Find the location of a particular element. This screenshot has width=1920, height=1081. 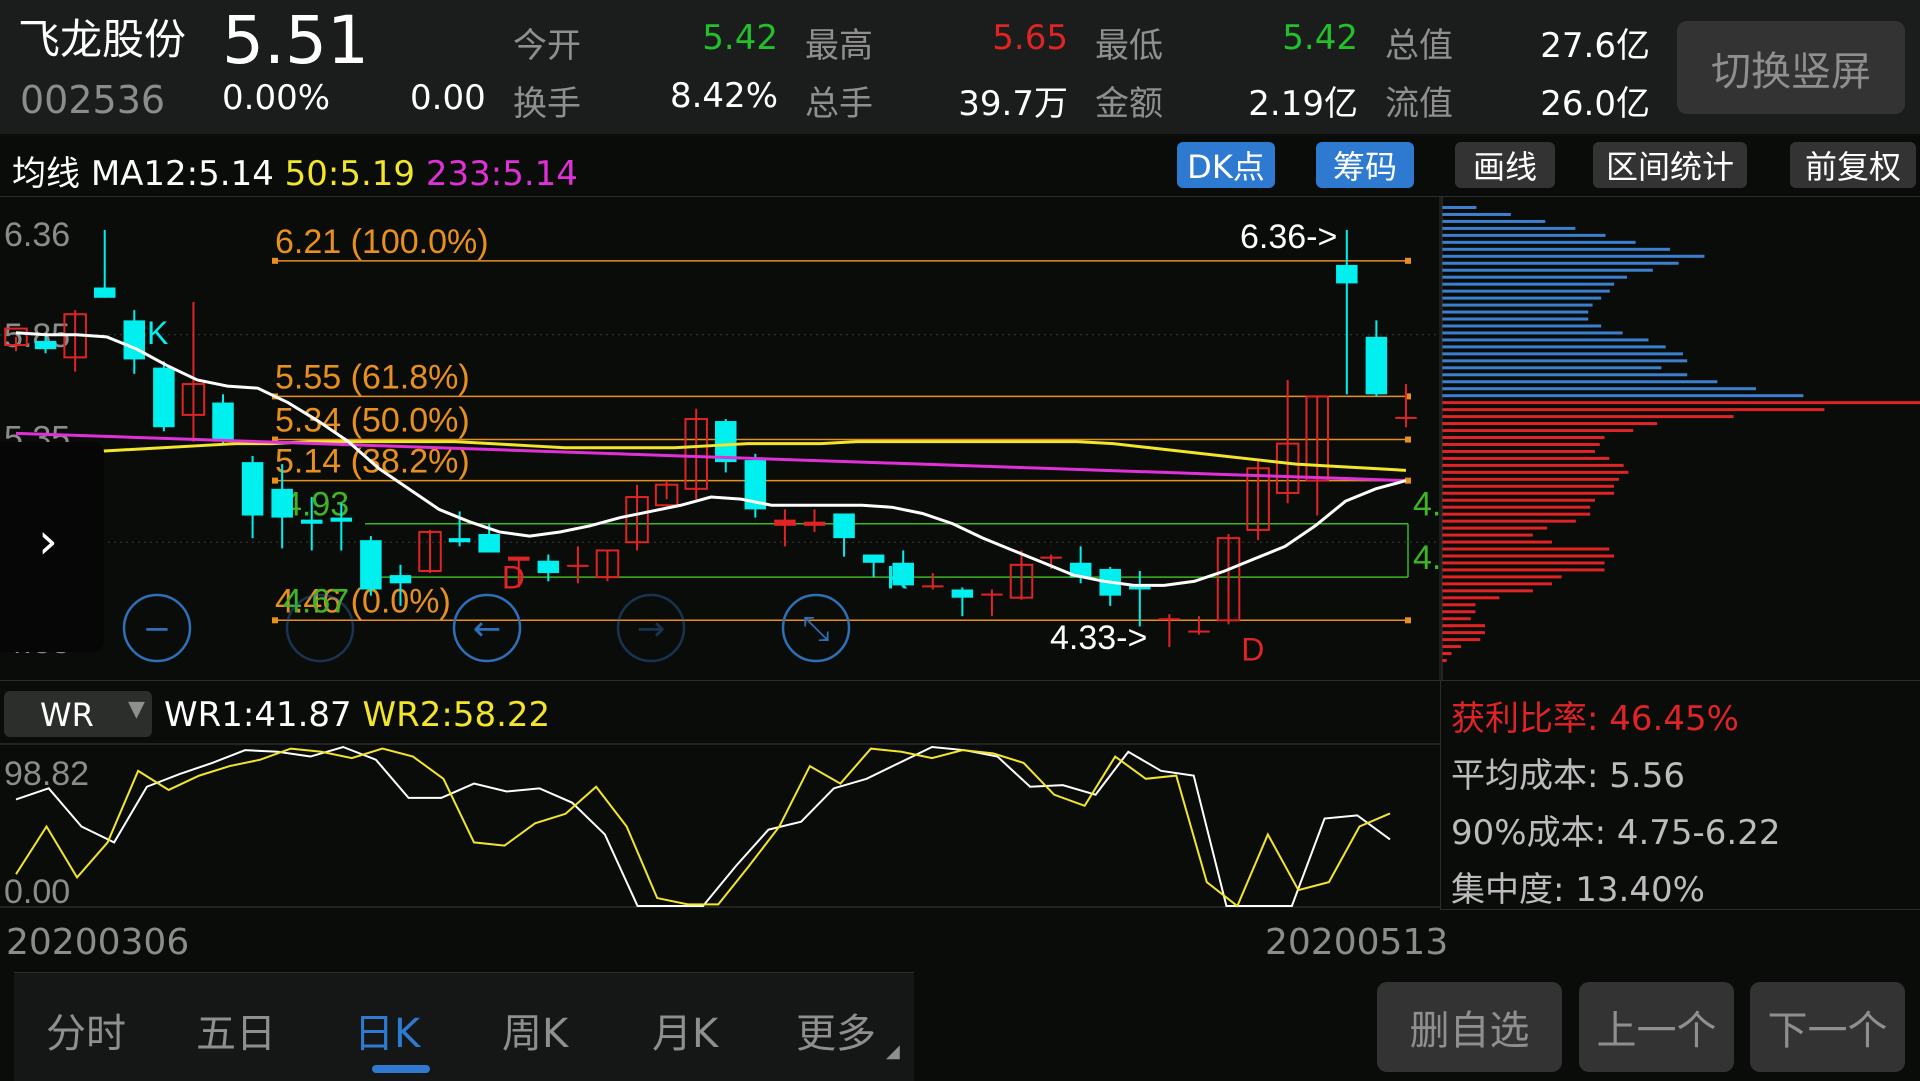

ma233-value: 233:5.14 is located at coordinates (501, 174).